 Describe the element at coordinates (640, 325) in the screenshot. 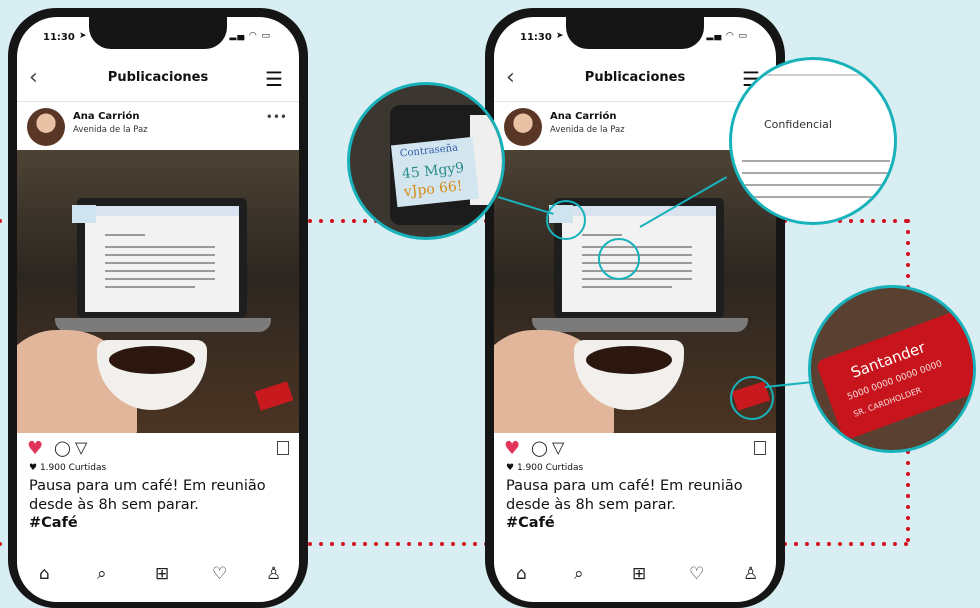

I see `laptop-base-image` at that location.